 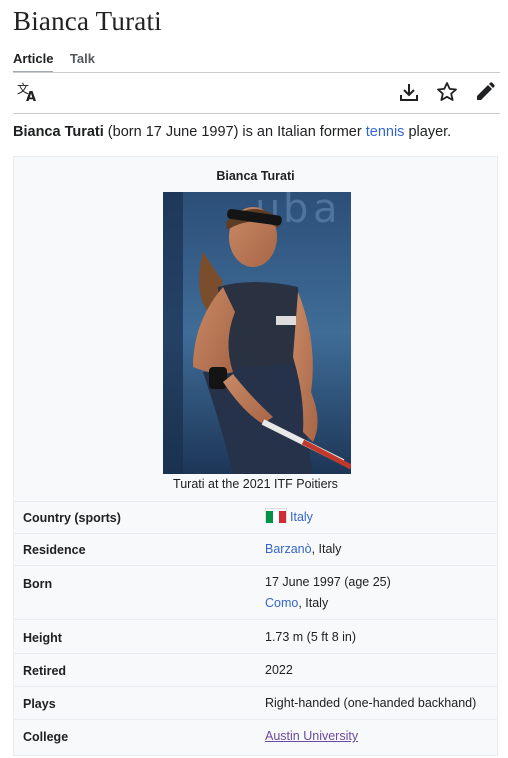 I want to click on page-title: Bianca Turati, so click(x=87, y=21).